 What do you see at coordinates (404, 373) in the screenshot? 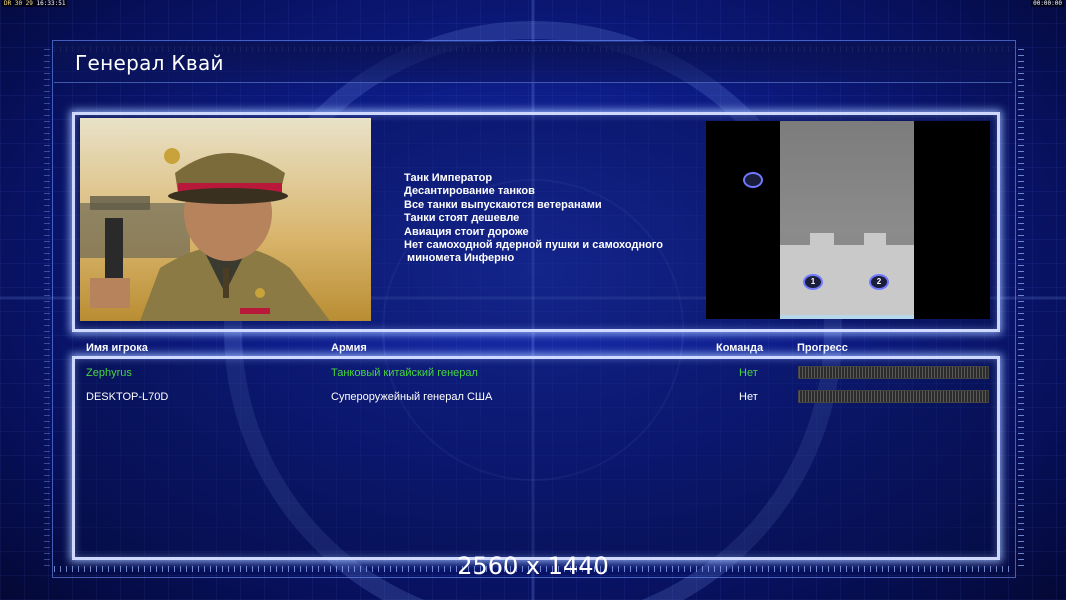
I see `player-army: Танковый китайский генерал` at bounding box center [404, 373].